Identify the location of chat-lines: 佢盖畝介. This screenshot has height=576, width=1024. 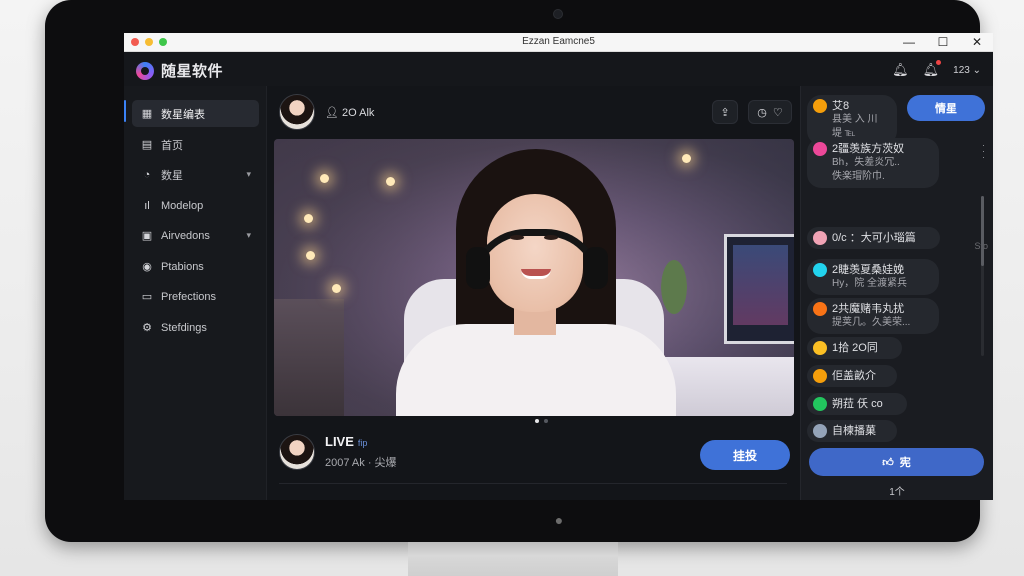
(854, 376).